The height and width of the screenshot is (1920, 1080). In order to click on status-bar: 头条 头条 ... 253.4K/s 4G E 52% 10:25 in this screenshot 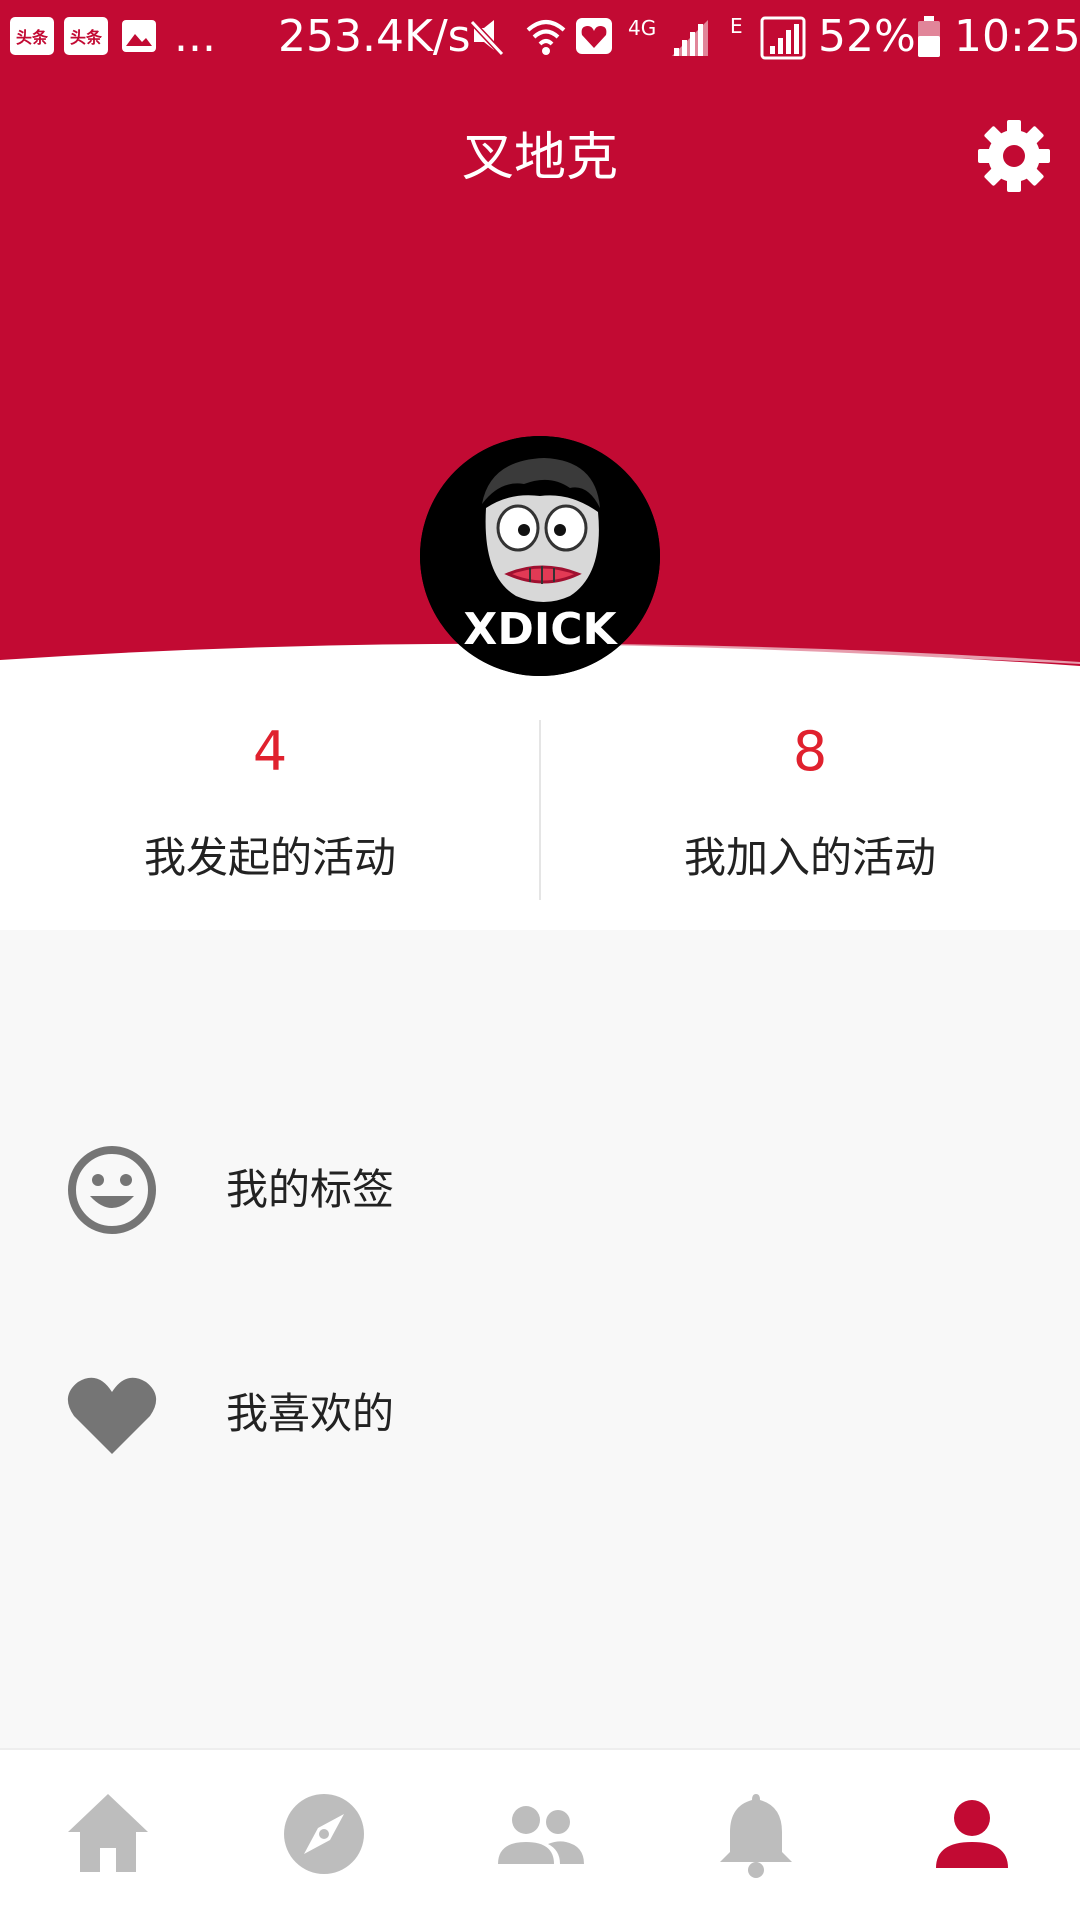, I will do `click(540, 38)`.